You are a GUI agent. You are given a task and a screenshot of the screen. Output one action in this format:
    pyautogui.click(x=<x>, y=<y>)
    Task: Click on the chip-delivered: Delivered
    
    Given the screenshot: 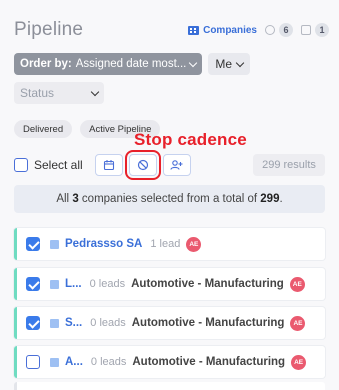 What is the action you would take?
    pyautogui.click(x=43, y=129)
    